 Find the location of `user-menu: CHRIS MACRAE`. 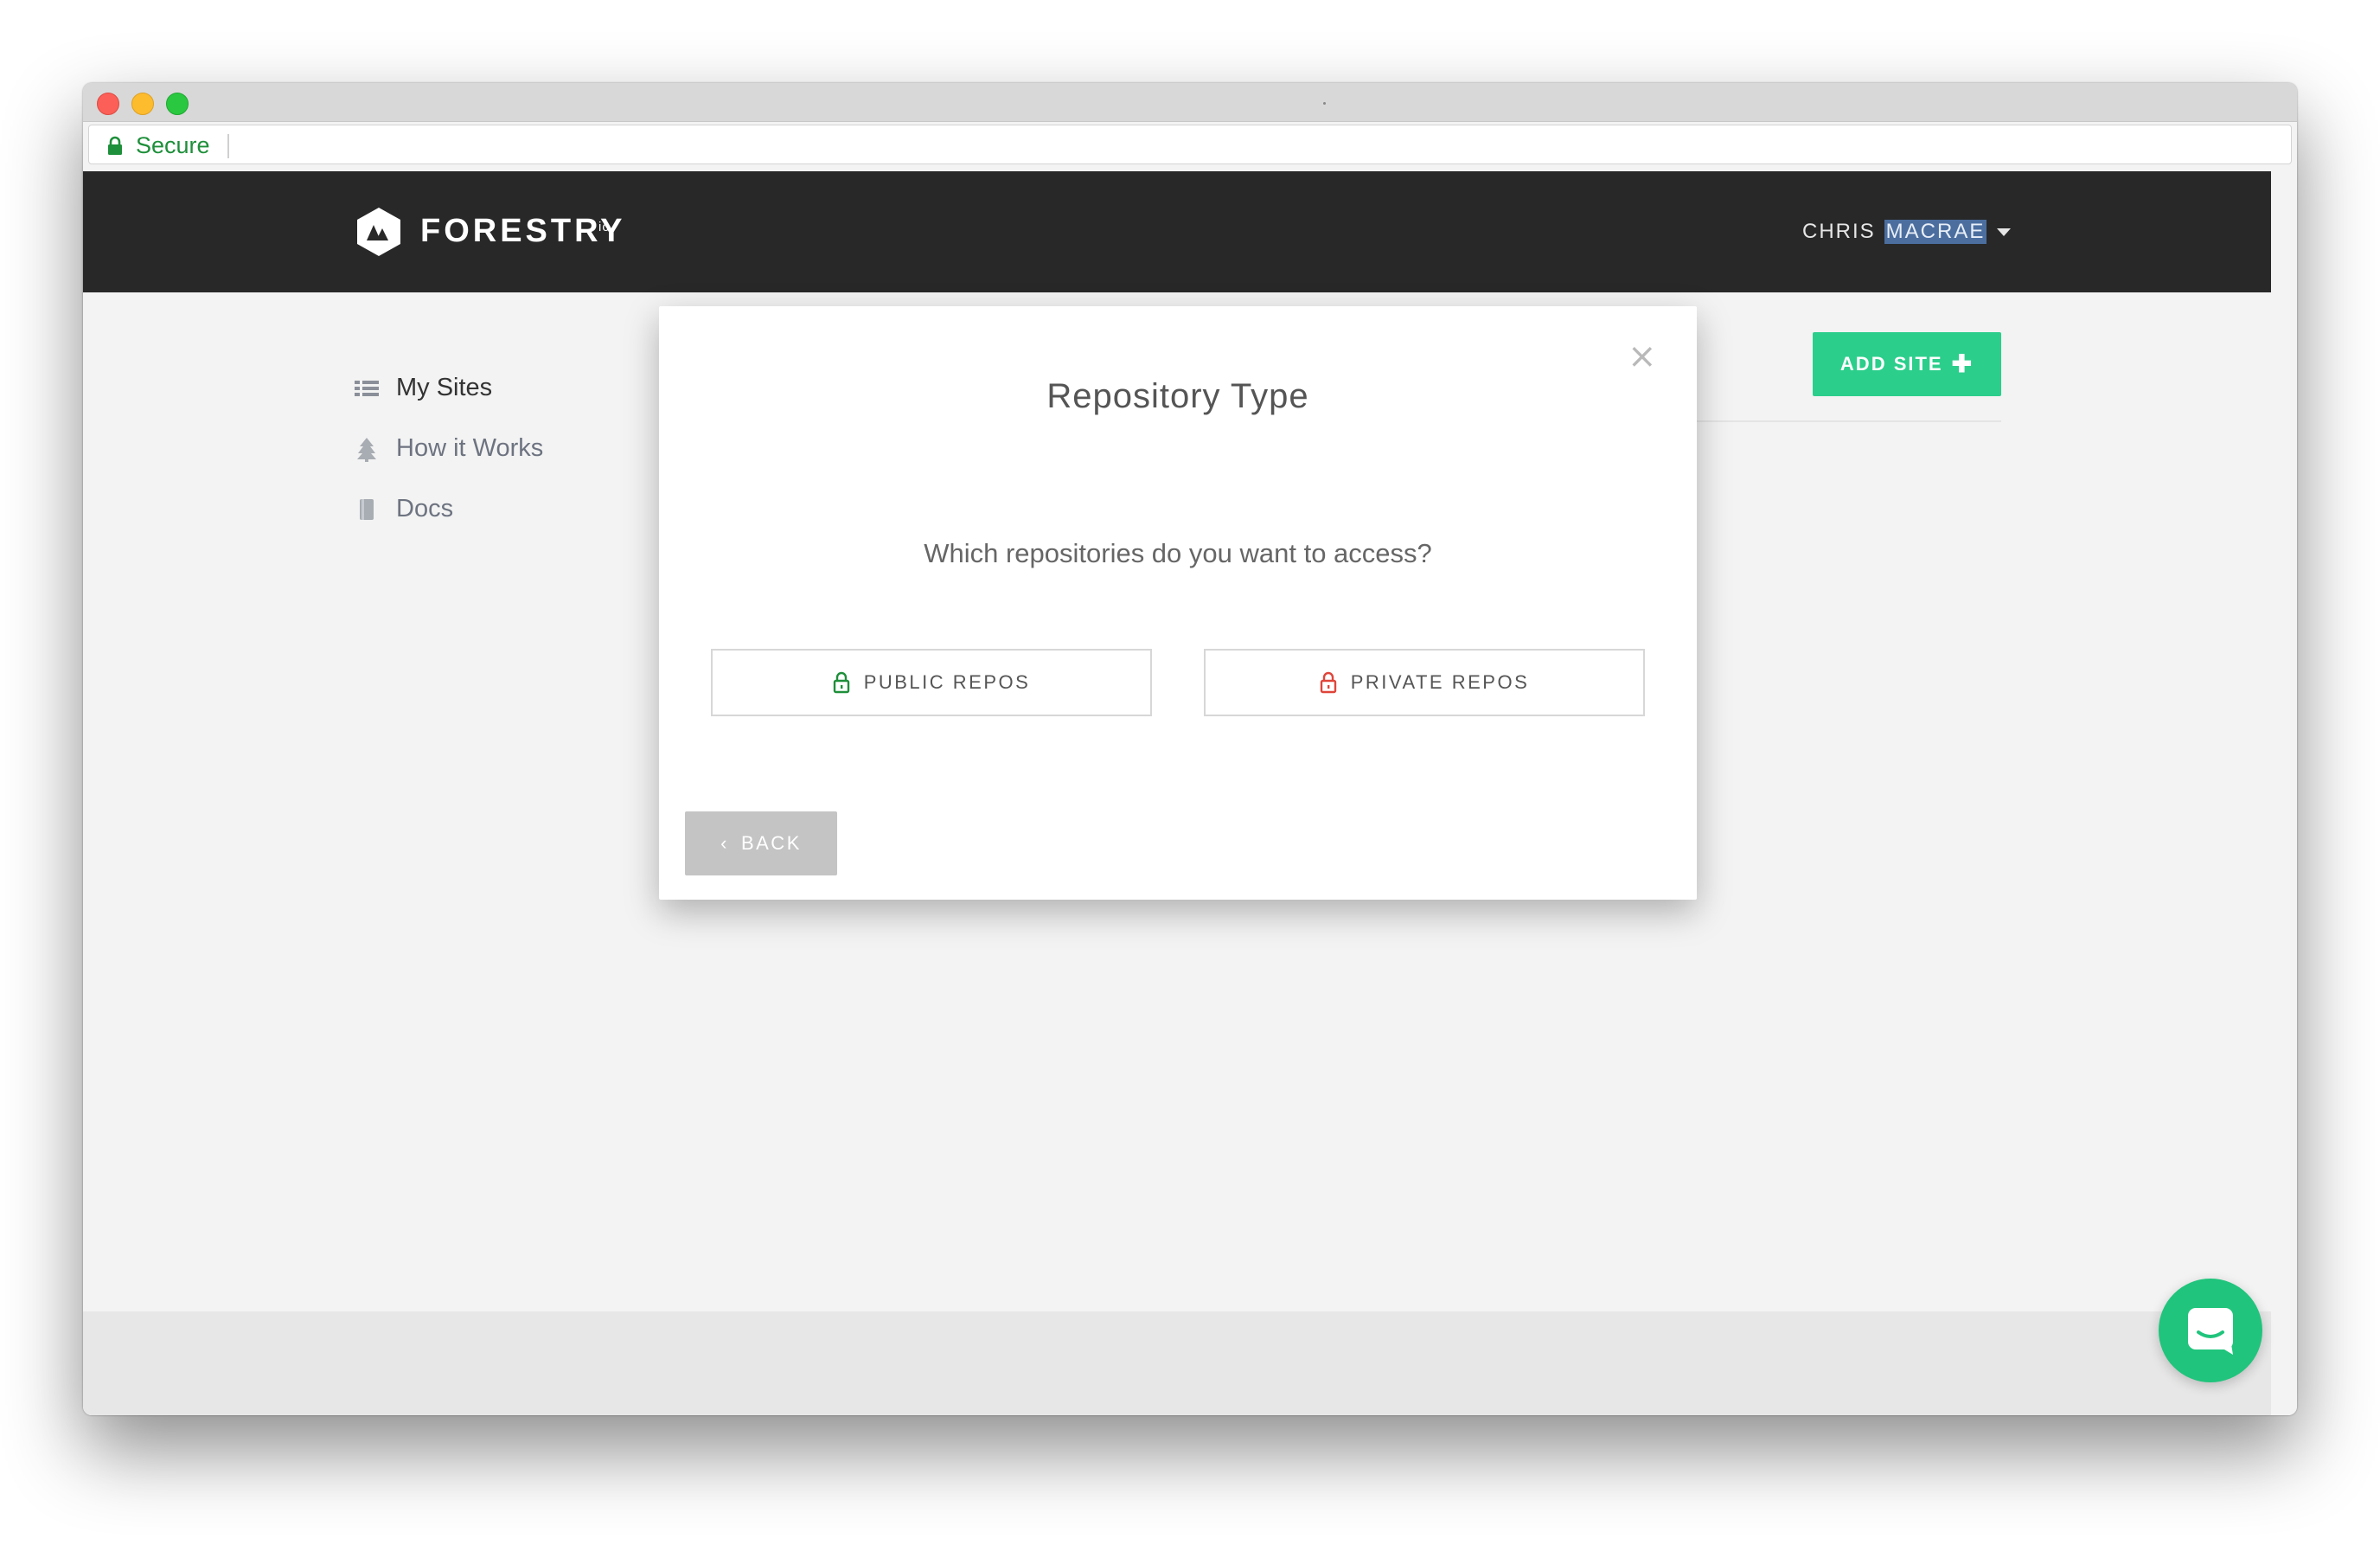

user-menu: CHRIS MACRAE is located at coordinates (1907, 231).